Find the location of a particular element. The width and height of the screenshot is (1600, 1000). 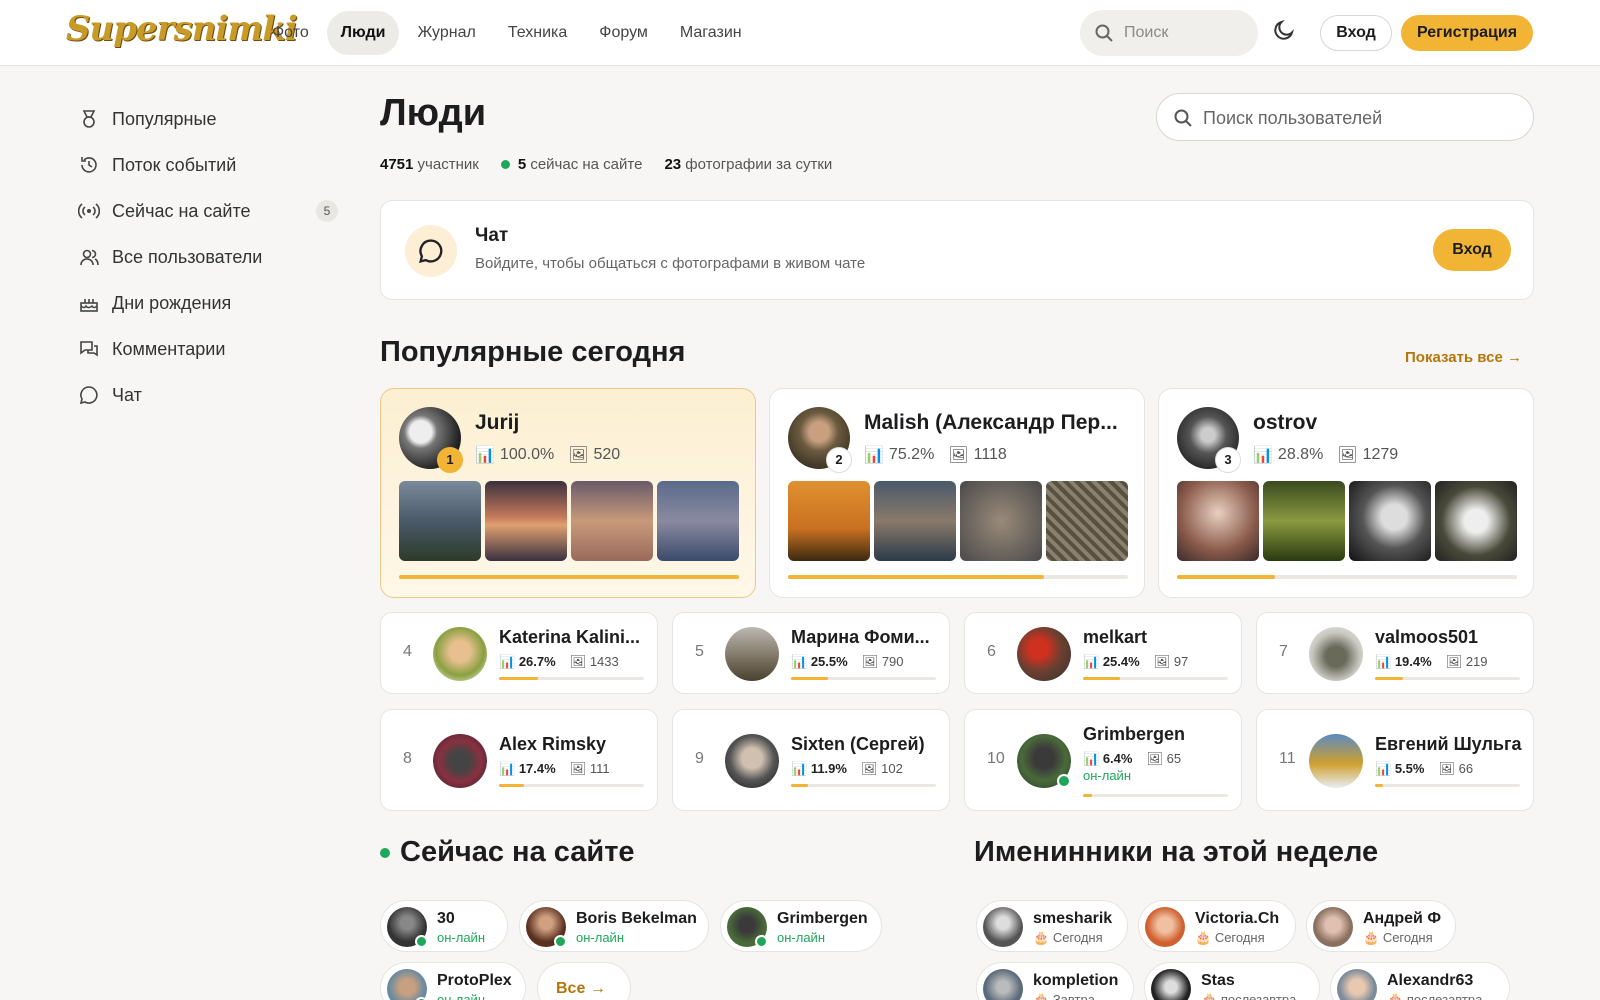

online-user-pill: 30 он-лайн is located at coordinates (444, 926).